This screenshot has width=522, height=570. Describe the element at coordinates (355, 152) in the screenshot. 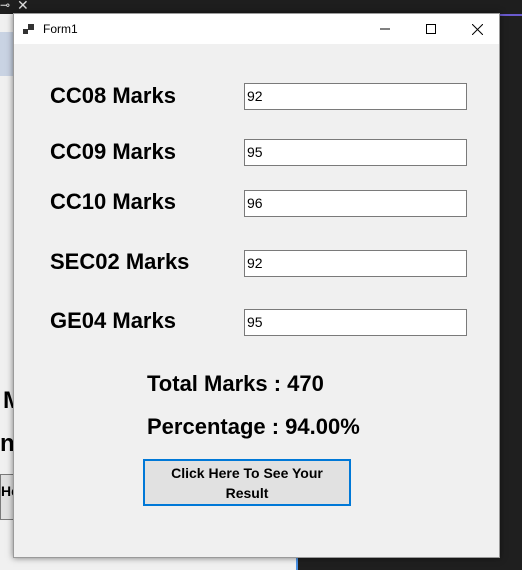

I see `cc09-input: 95` at that location.